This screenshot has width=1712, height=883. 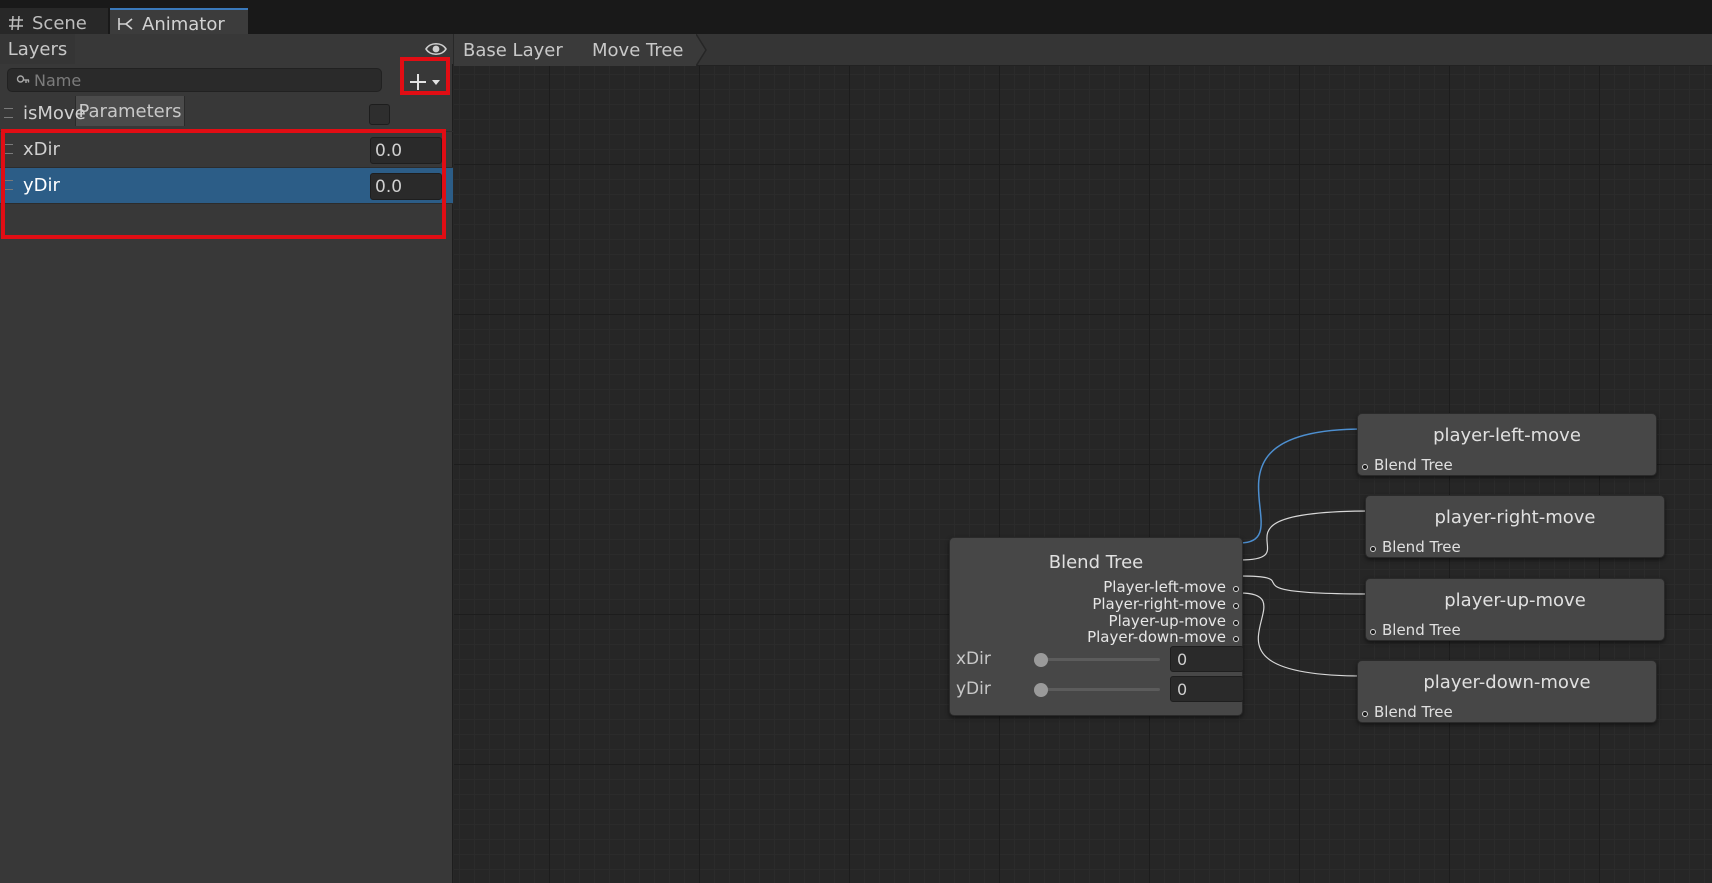 What do you see at coordinates (199, 80) in the screenshot?
I see `search-input` at bounding box center [199, 80].